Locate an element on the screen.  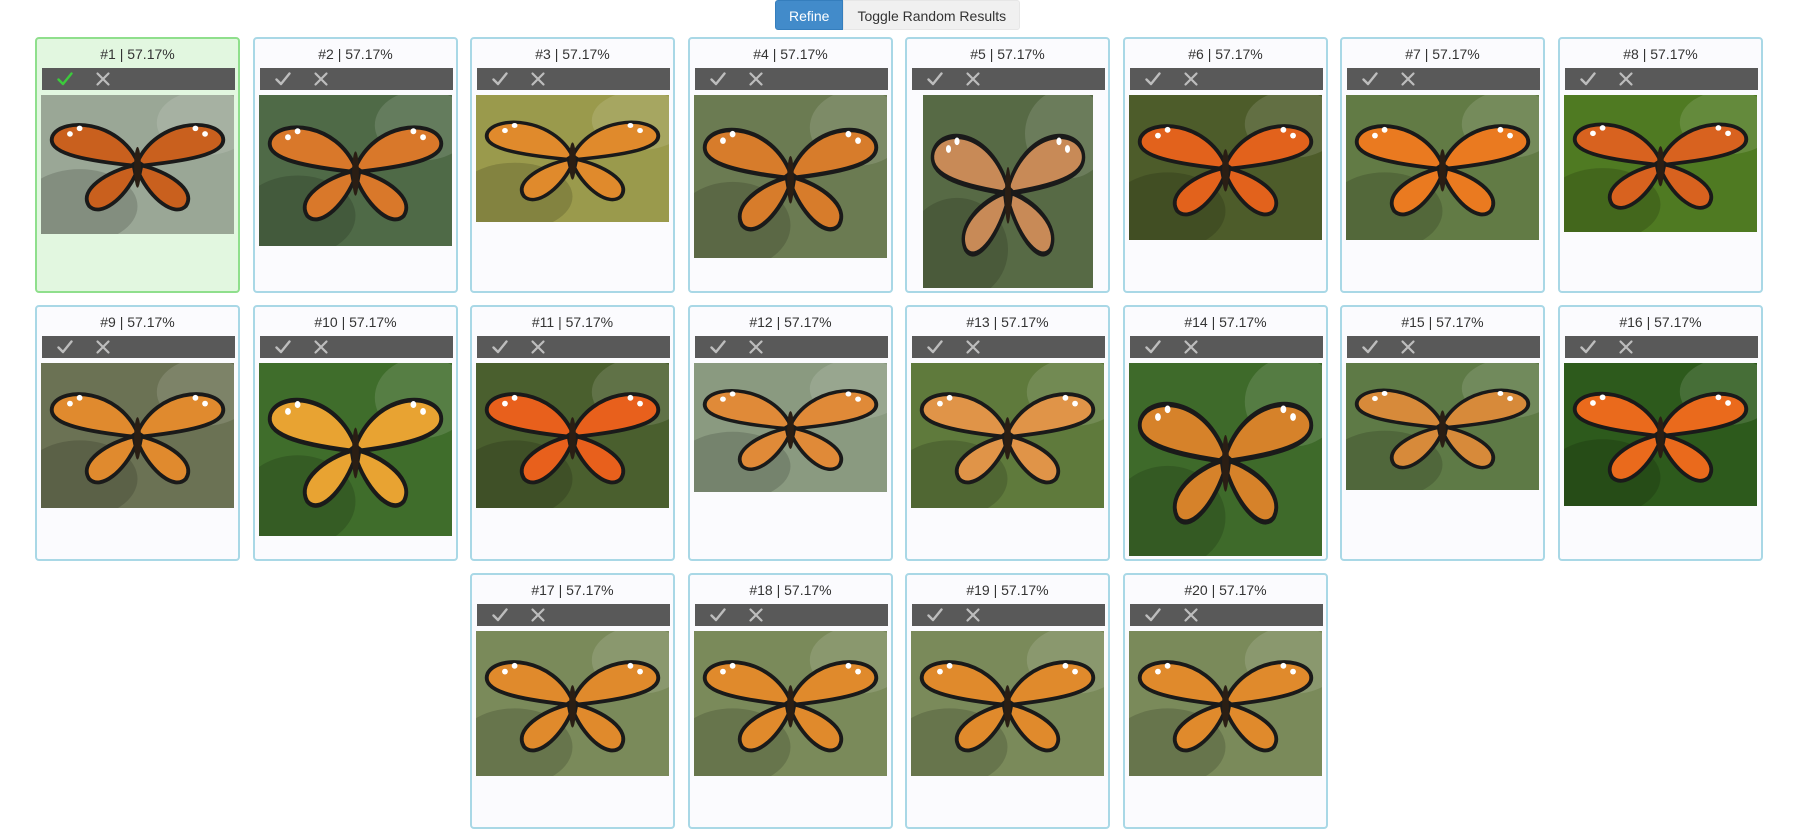
result-card: #20 | 57.17% is located at coordinates (1225, 701).